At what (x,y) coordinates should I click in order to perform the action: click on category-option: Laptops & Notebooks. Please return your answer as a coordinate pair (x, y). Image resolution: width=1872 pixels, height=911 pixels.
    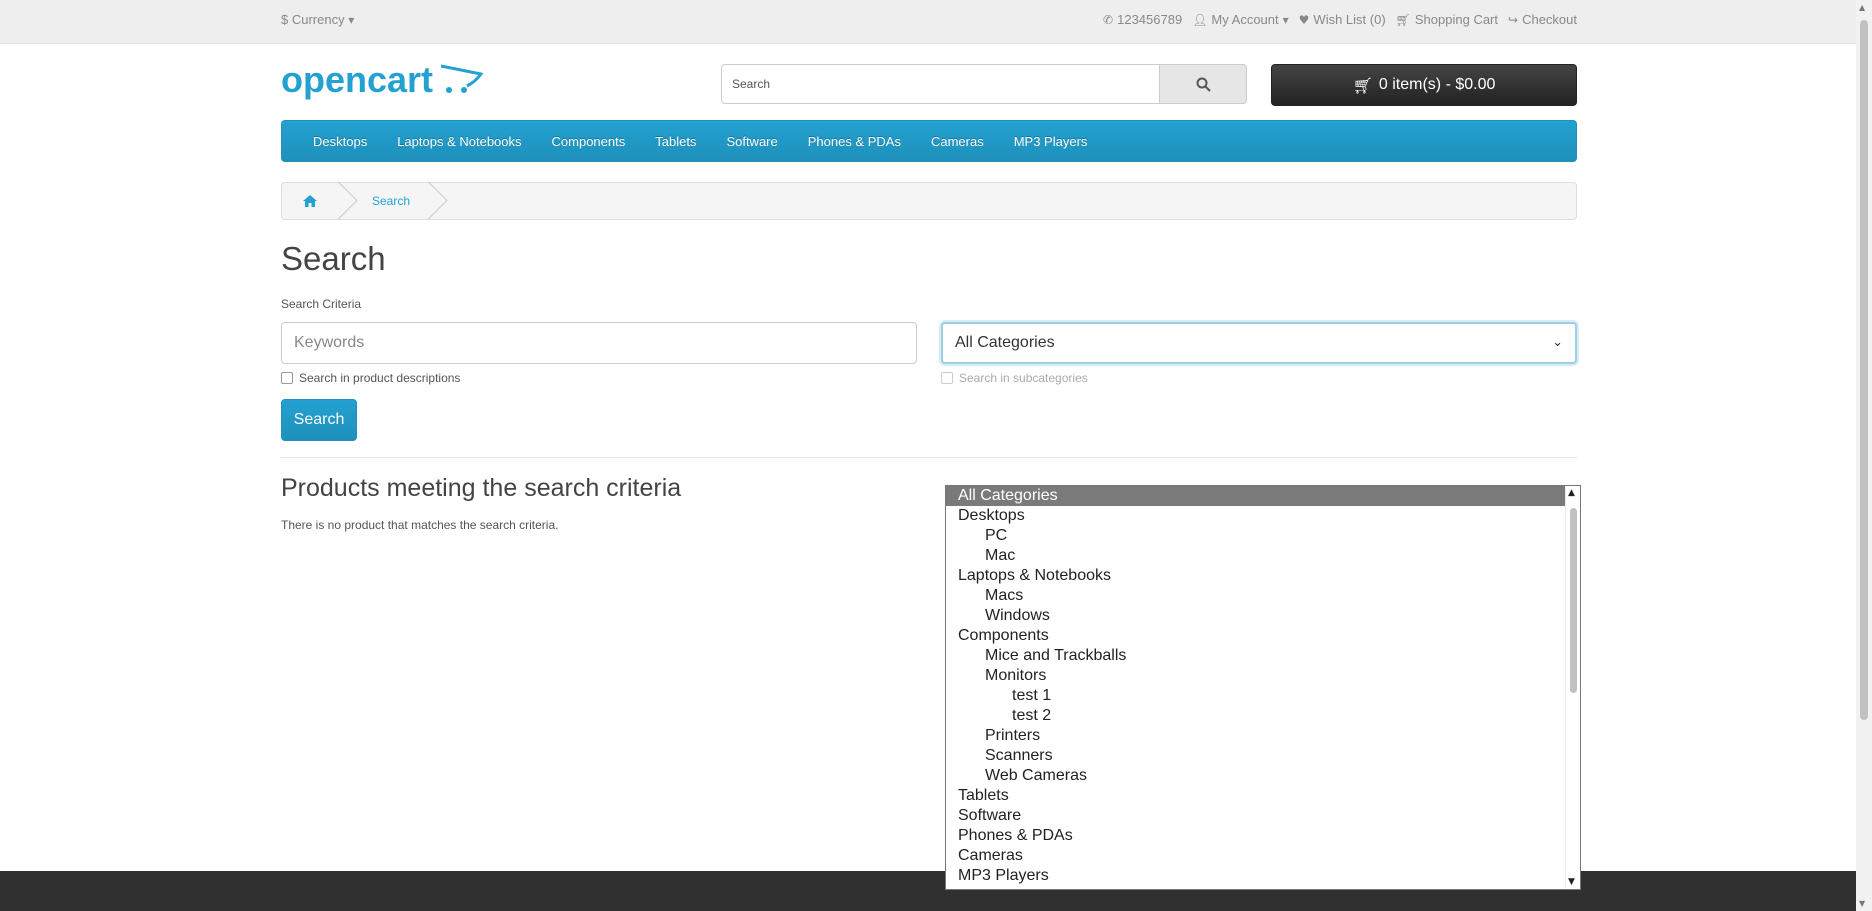
    Looking at the image, I should click on (1263, 576).